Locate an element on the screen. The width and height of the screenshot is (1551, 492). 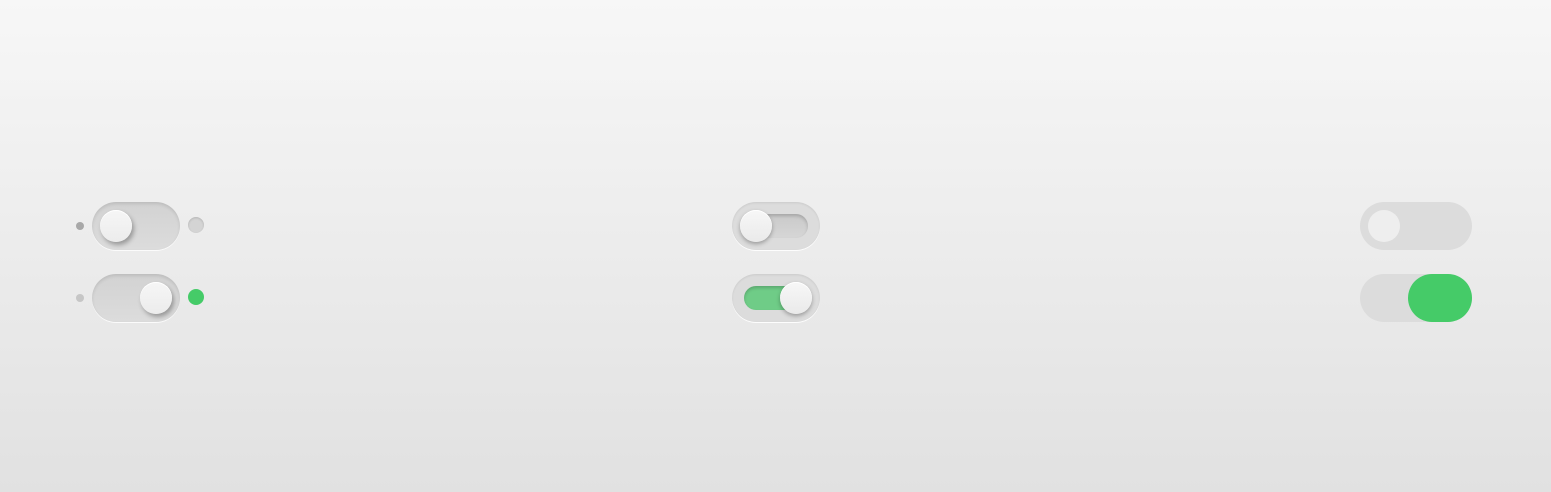
toggle-flat-off is located at coordinates (1416, 226).